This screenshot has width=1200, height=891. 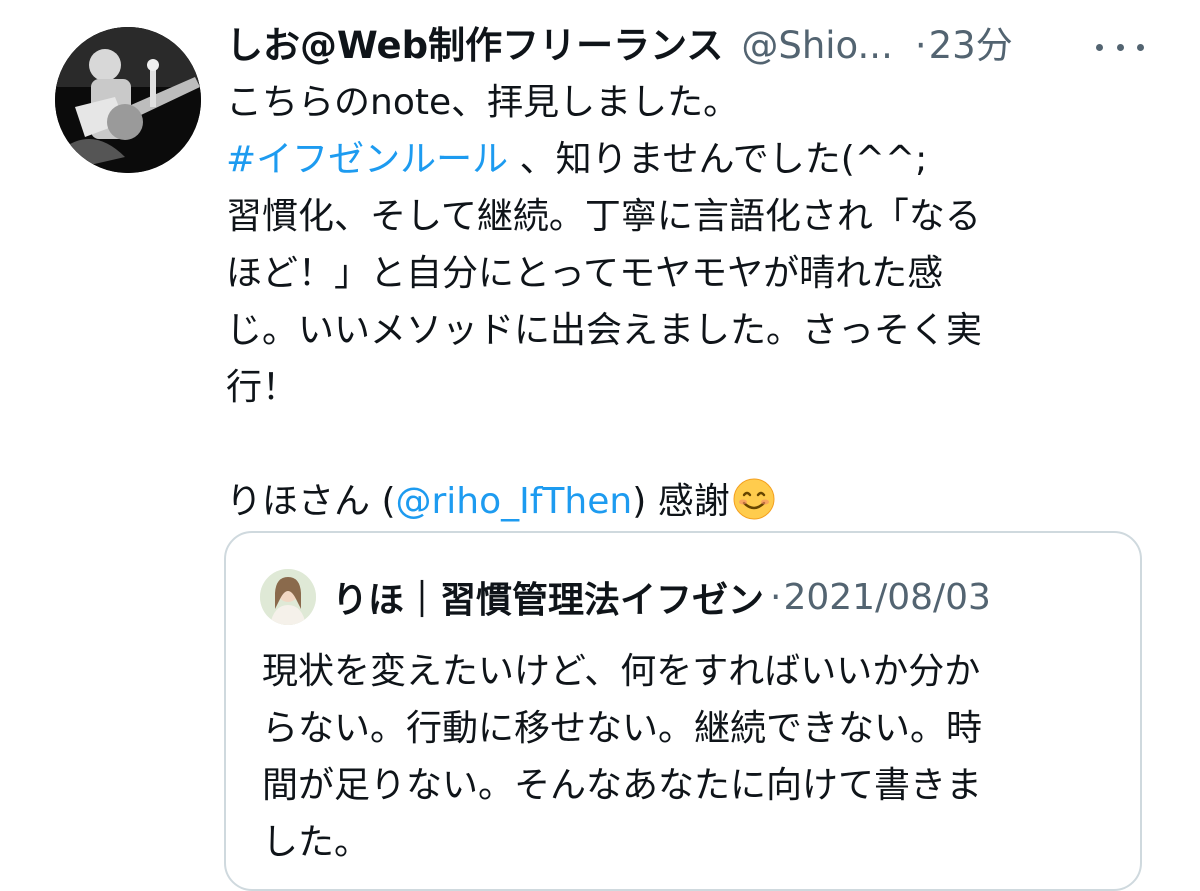 I want to click on tweet-line-text: 、知りませんでした(^^;, so click(x=723, y=159).